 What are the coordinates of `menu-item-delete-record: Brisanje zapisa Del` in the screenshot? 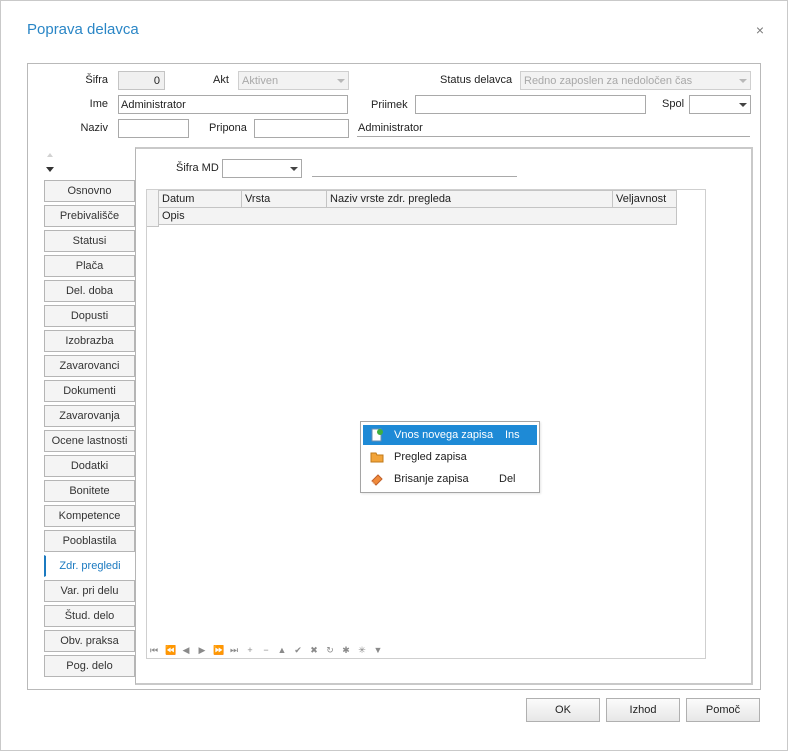 It's located at (450, 479).